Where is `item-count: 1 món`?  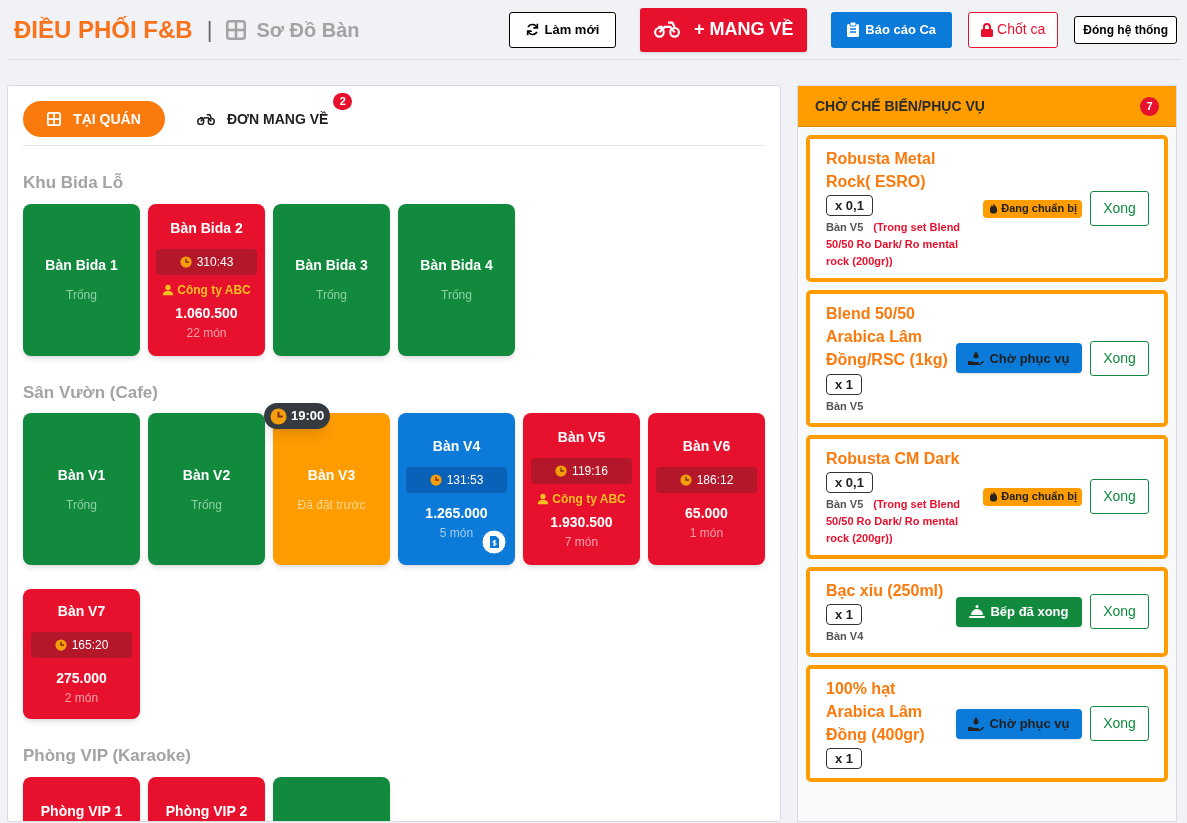
item-count: 1 món is located at coordinates (706, 533).